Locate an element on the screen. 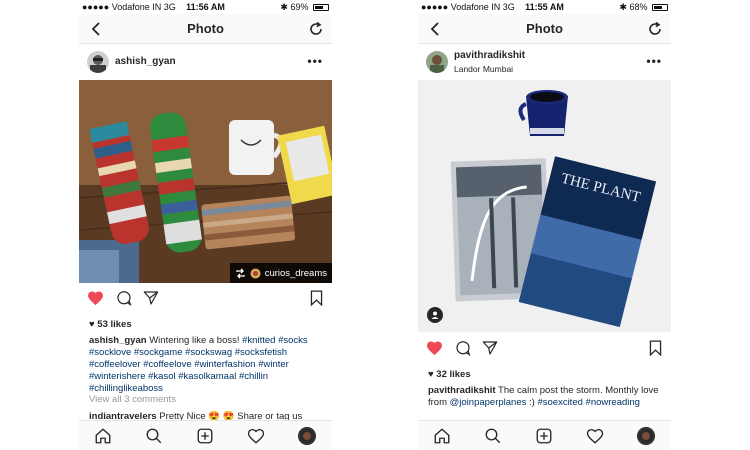  hashtag: #kasol is located at coordinates (161, 376).